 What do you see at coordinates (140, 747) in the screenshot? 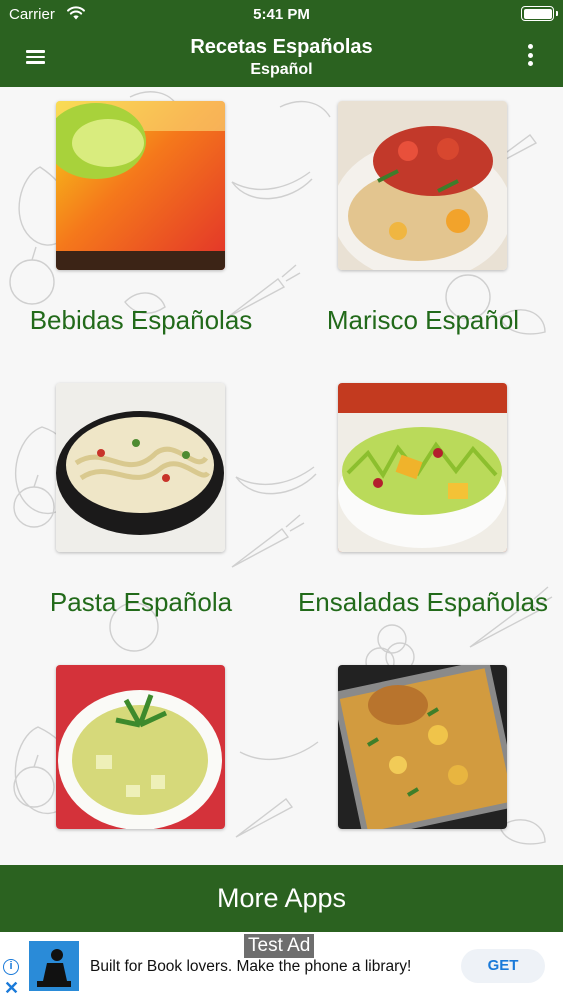
I see `soup-image` at bounding box center [140, 747].